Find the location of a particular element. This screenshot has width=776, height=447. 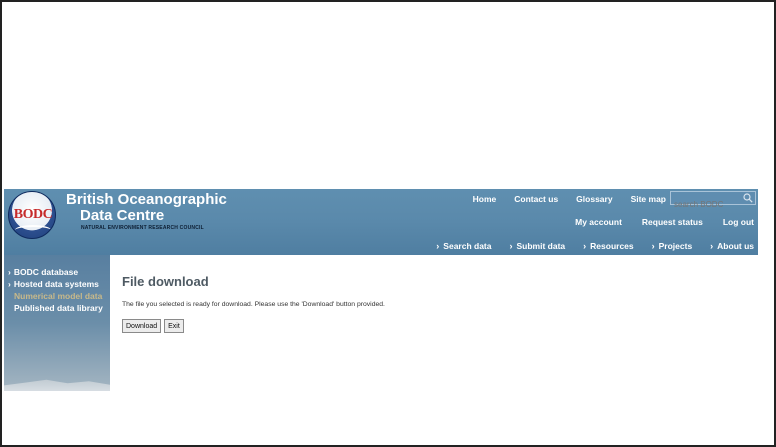

search-input is located at coordinates (707, 204).